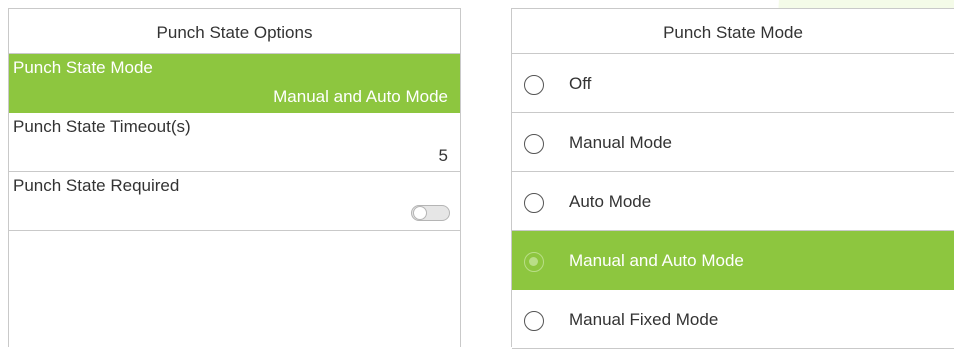  Describe the element at coordinates (83, 67) in the screenshot. I see `item-label: Punch State Mode` at that location.